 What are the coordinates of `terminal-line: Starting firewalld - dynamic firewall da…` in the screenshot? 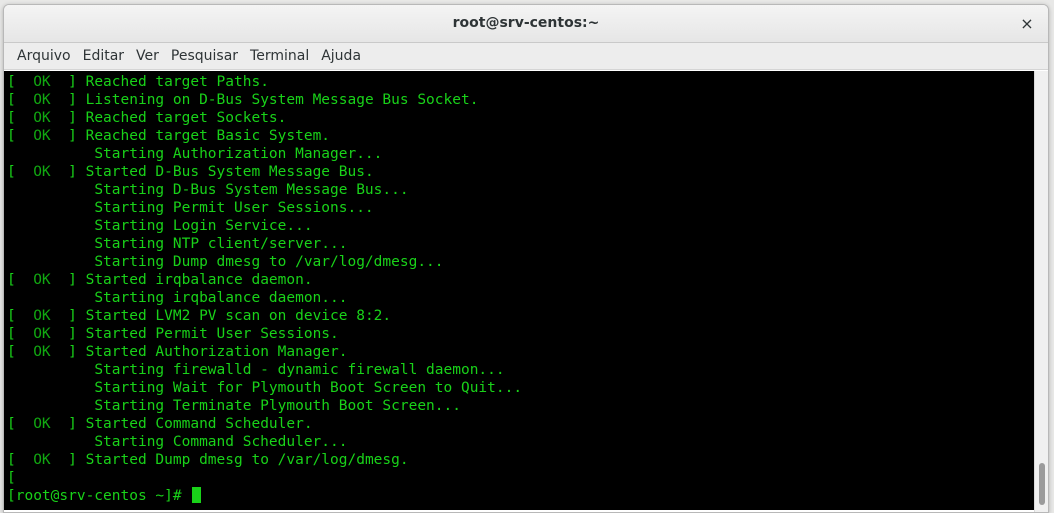 It's located at (520, 370).